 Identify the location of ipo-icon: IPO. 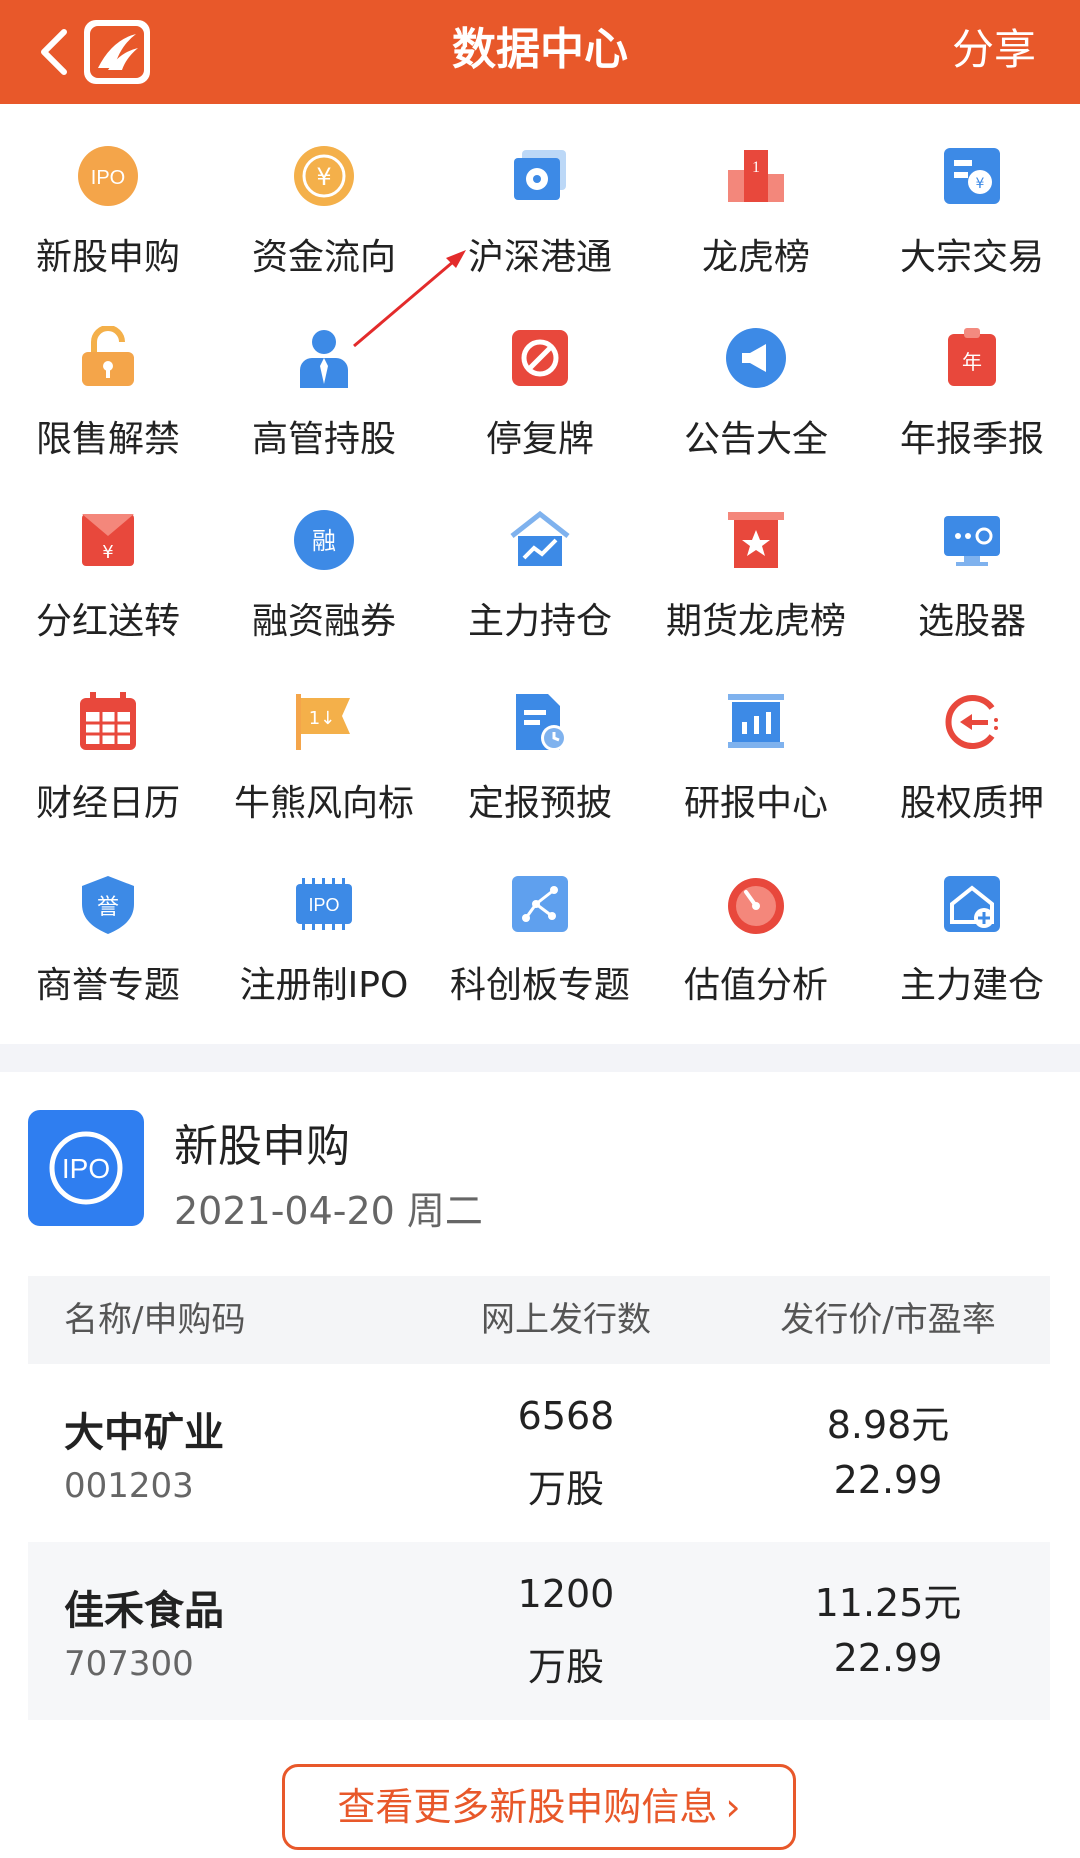
(108, 176).